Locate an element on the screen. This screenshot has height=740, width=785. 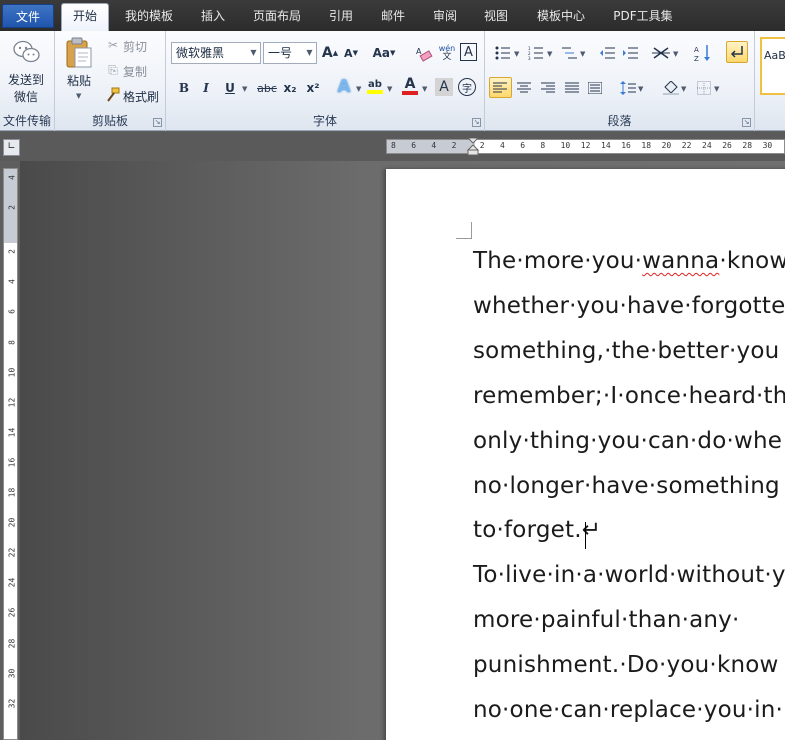
document-line: The·more·you·wanna·know is located at coordinates (629, 261).